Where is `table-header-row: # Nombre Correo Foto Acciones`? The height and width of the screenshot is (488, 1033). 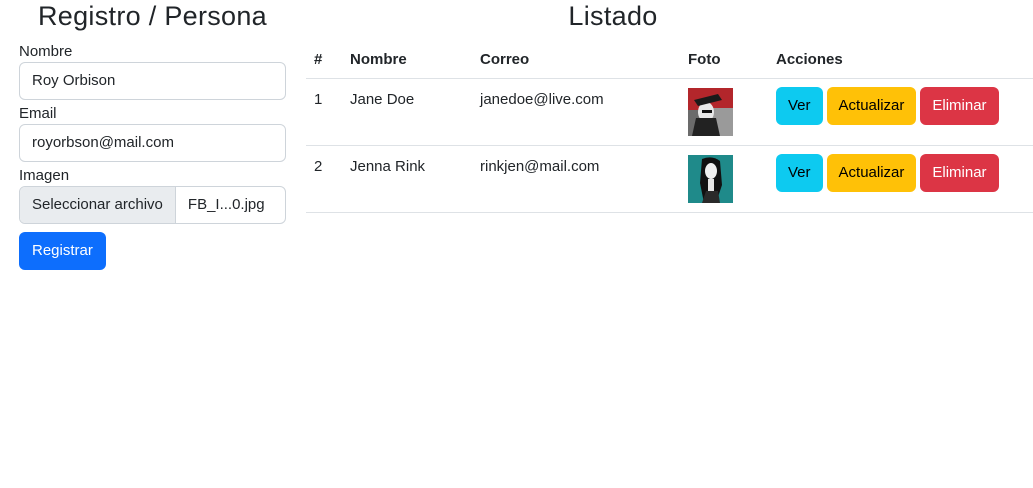 table-header-row: # Nombre Correo Foto Acciones is located at coordinates (669, 59).